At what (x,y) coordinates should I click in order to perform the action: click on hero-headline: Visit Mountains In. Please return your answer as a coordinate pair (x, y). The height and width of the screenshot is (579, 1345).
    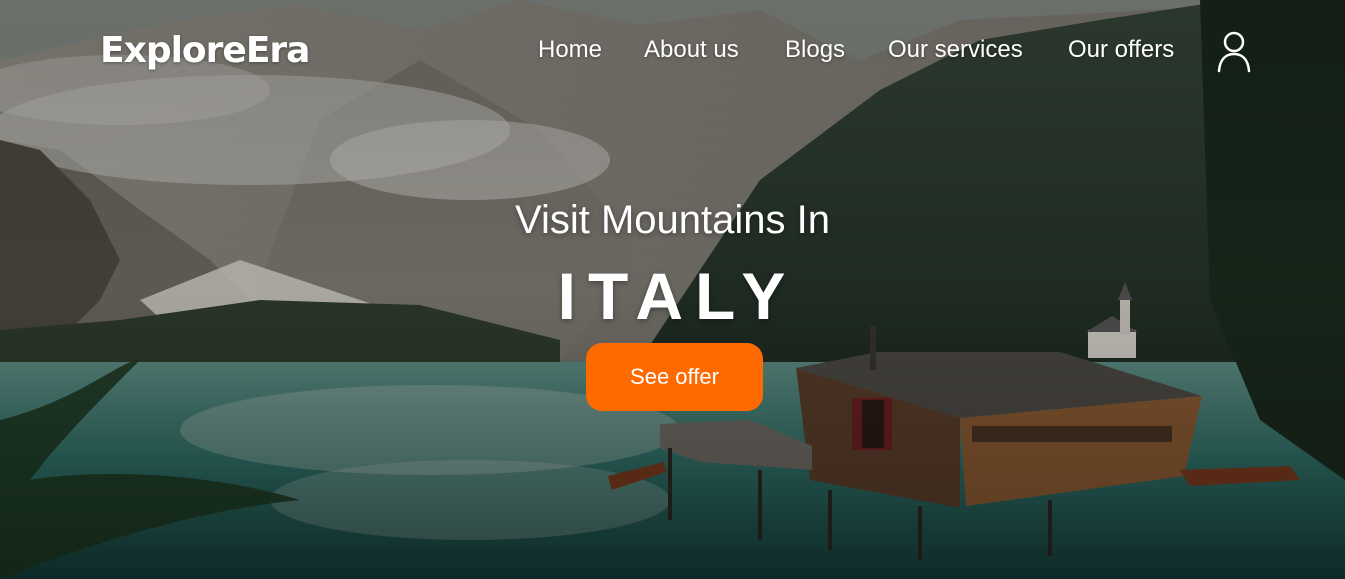
    Looking at the image, I should click on (672, 220).